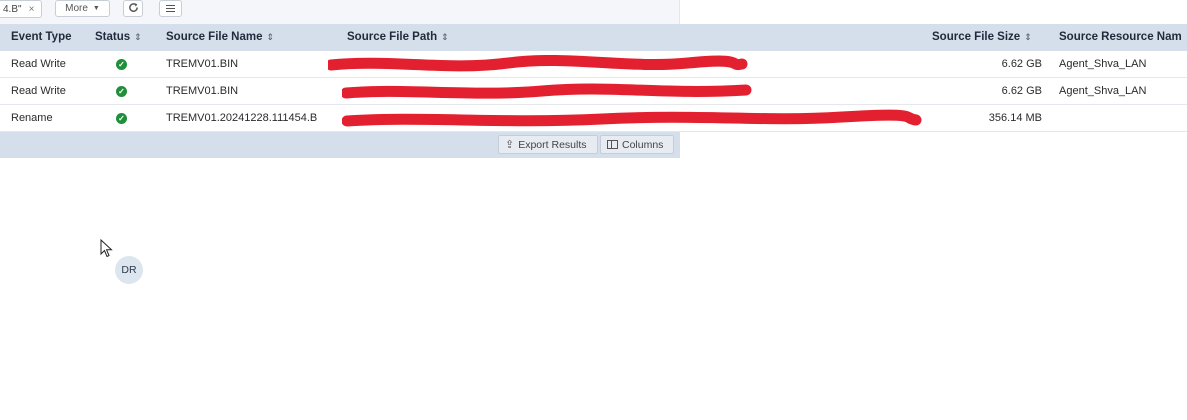  I want to click on column-header-source-file-path: Source File Path ⇕, so click(398, 37).